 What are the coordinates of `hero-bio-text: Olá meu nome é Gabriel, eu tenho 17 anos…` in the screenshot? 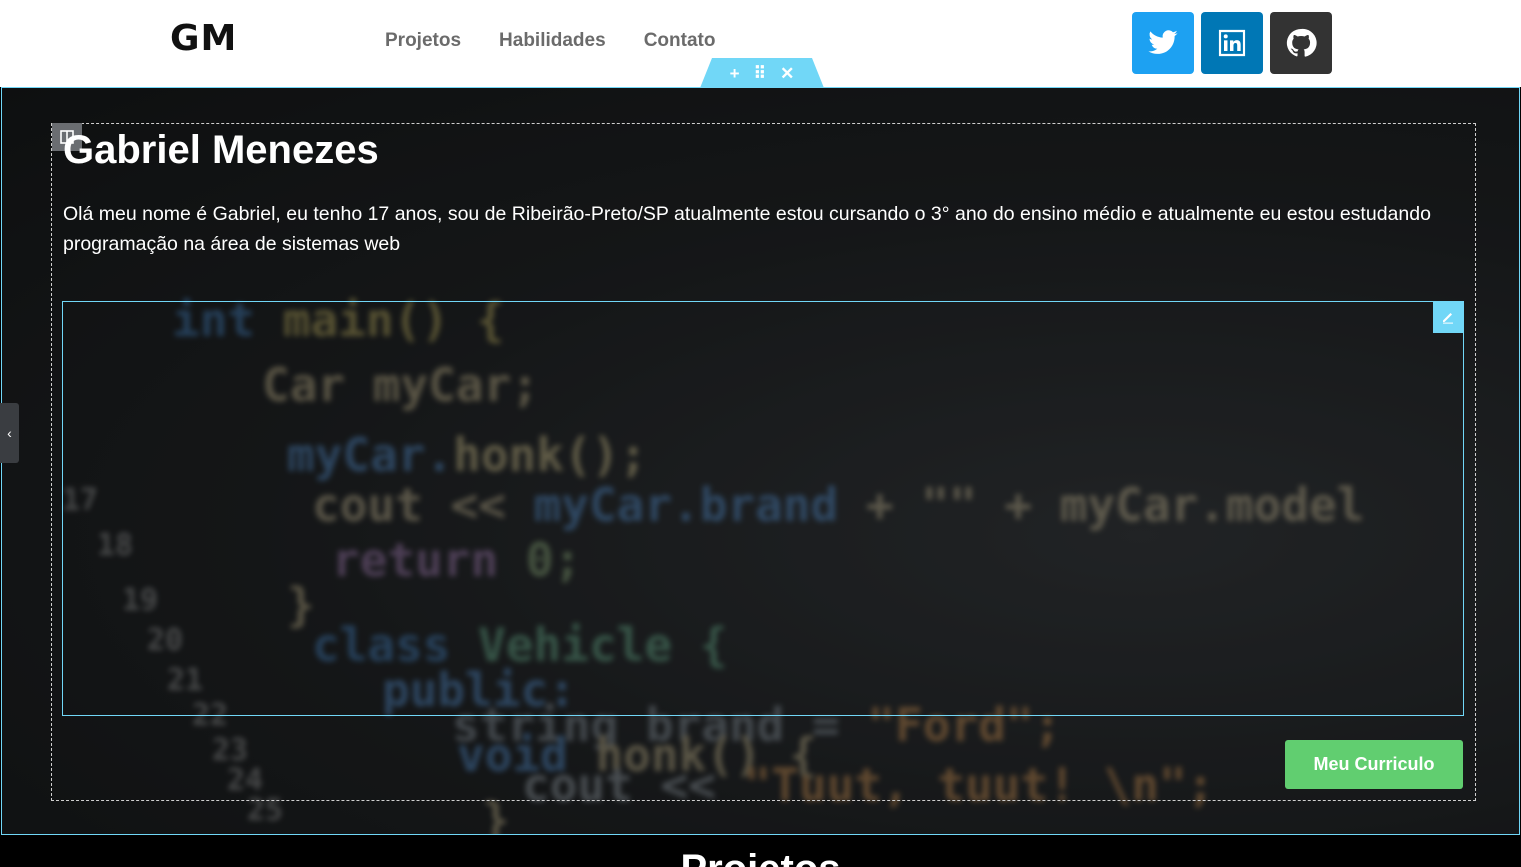 It's located at (747, 229).